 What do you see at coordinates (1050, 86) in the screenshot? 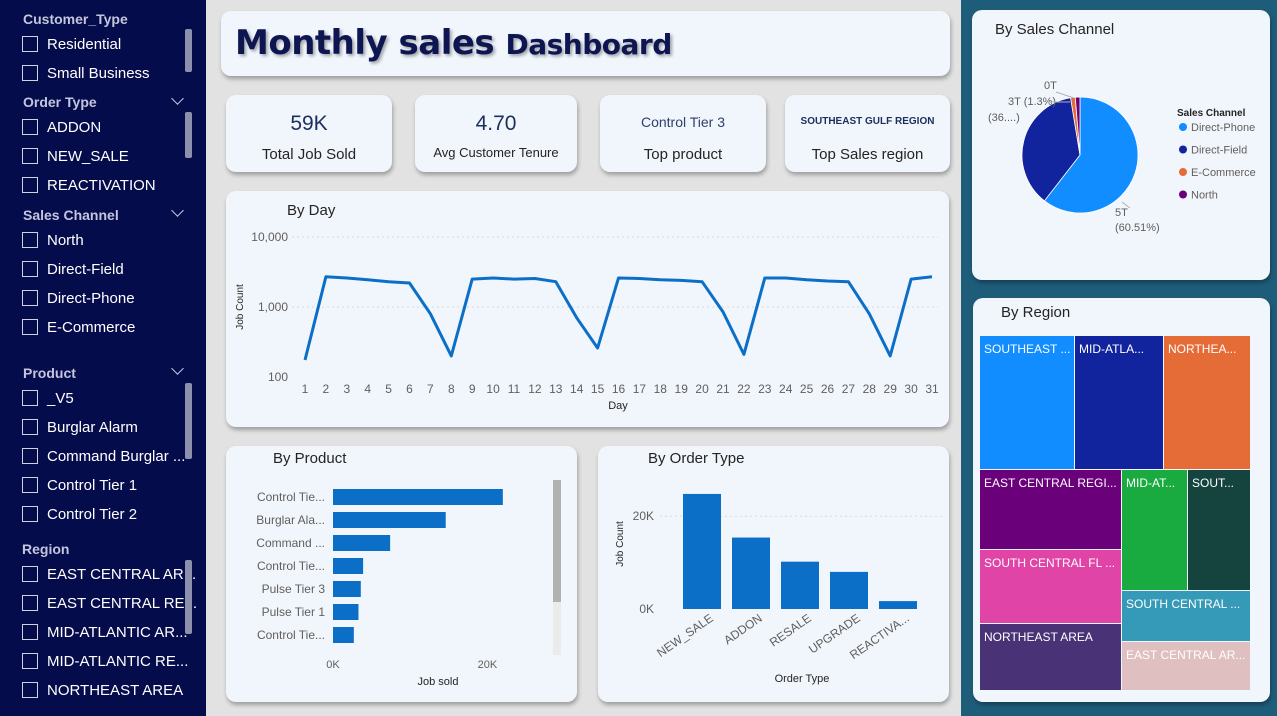
I see `slice-label: 0T` at bounding box center [1050, 86].